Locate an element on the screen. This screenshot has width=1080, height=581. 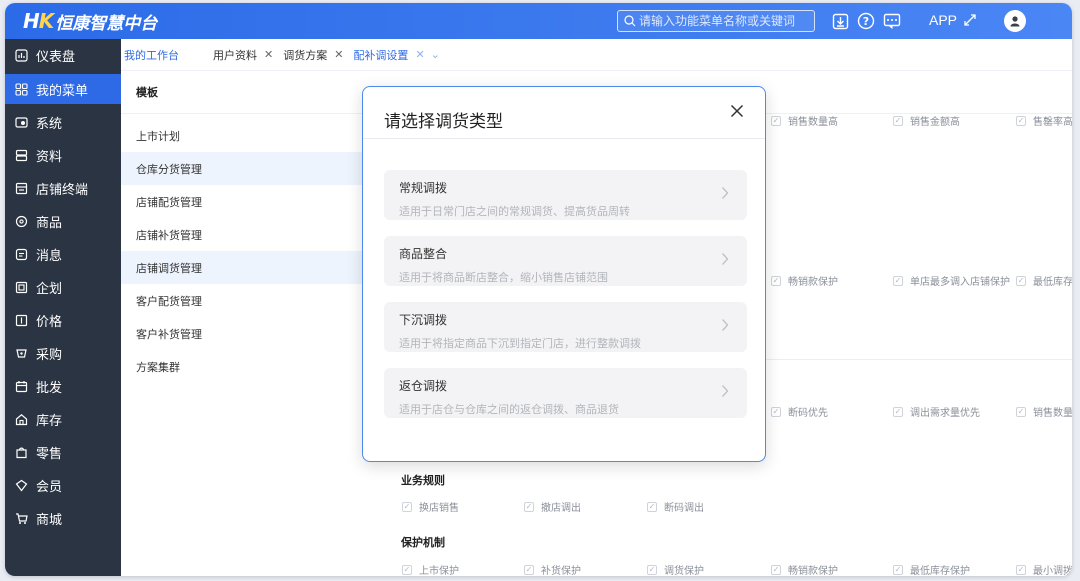
purchase-icon is located at coordinates (21, 354).